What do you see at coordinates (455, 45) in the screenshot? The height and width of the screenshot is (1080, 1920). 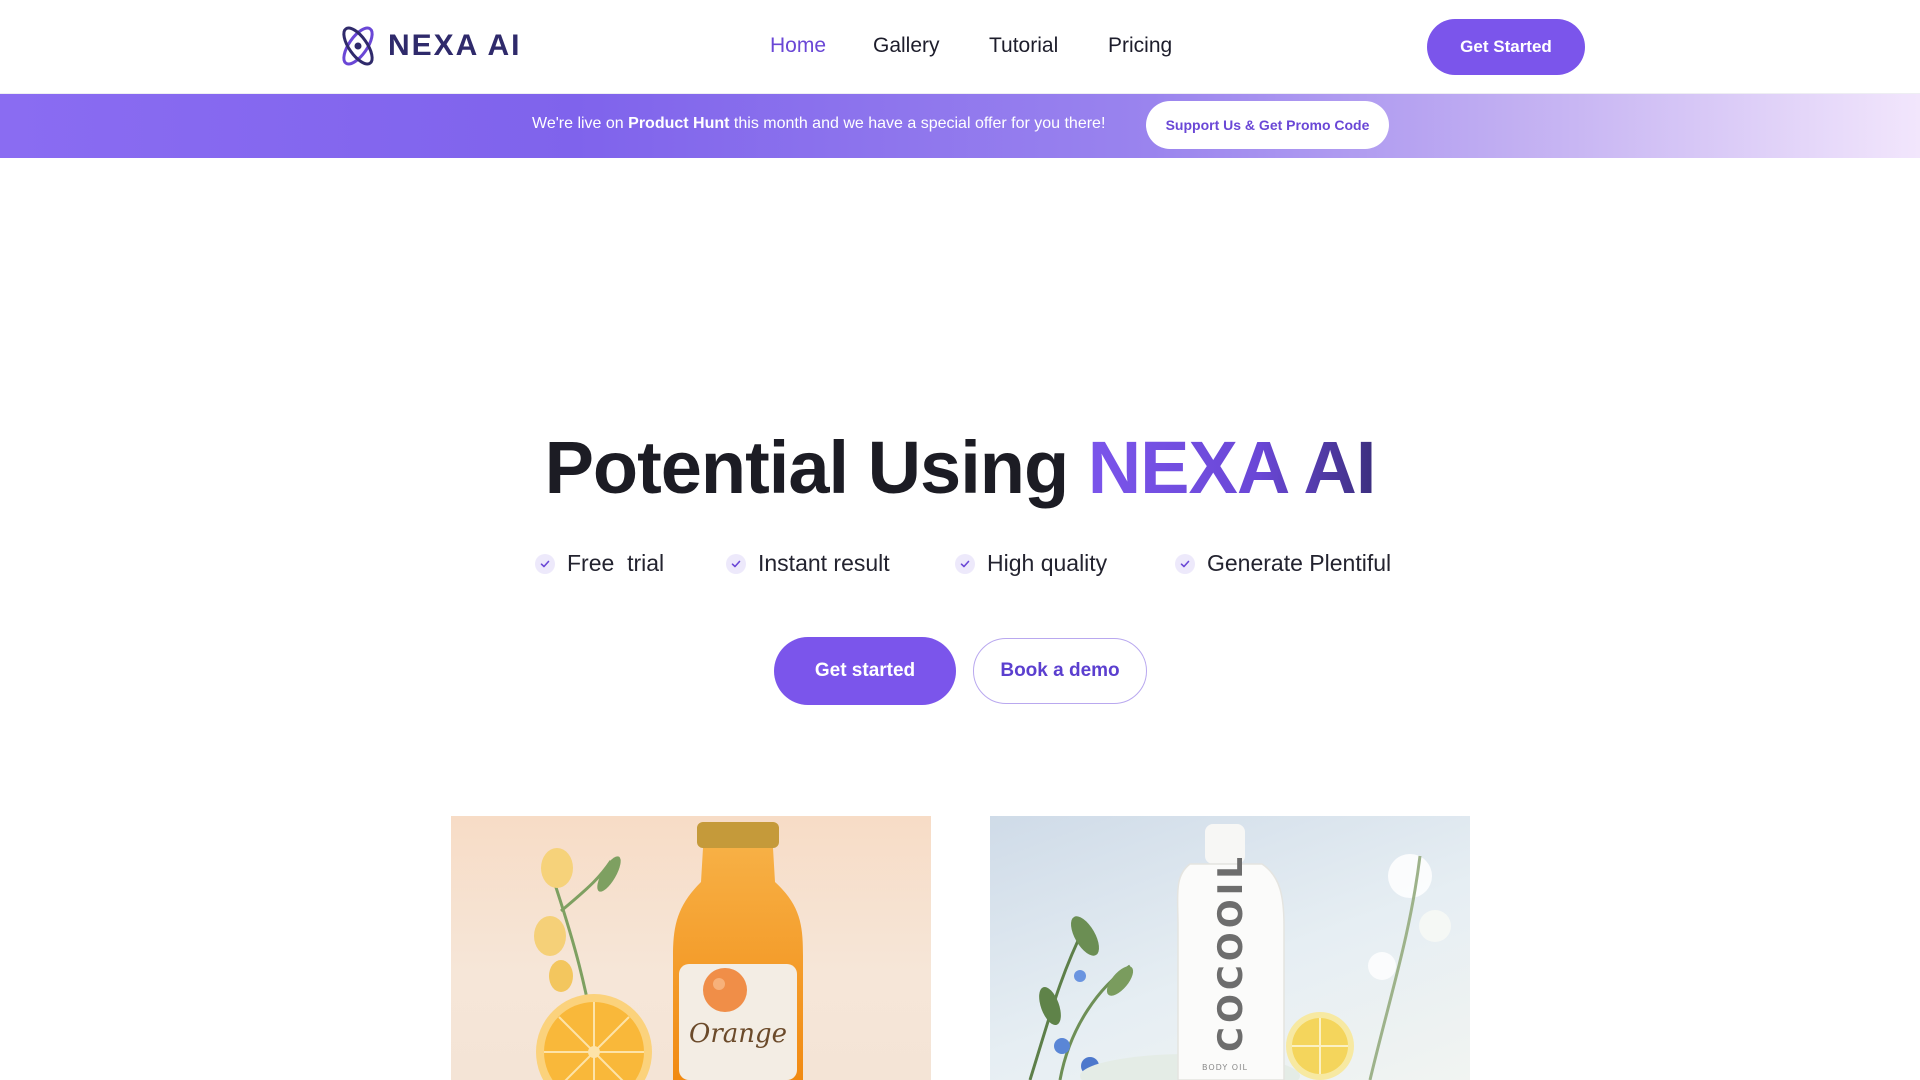 I see `logo-text: NEXA AI` at bounding box center [455, 45].